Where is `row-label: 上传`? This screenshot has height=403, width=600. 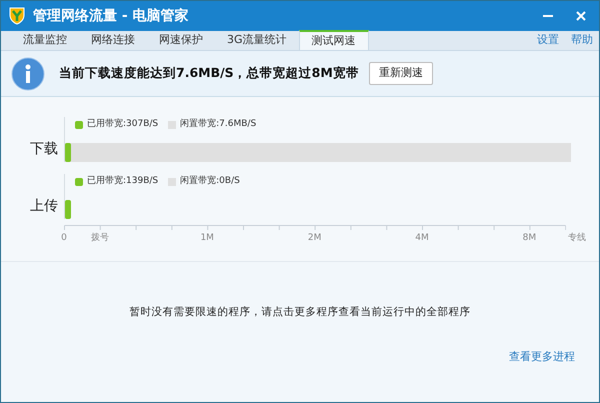 row-label: 上传 is located at coordinates (44, 206).